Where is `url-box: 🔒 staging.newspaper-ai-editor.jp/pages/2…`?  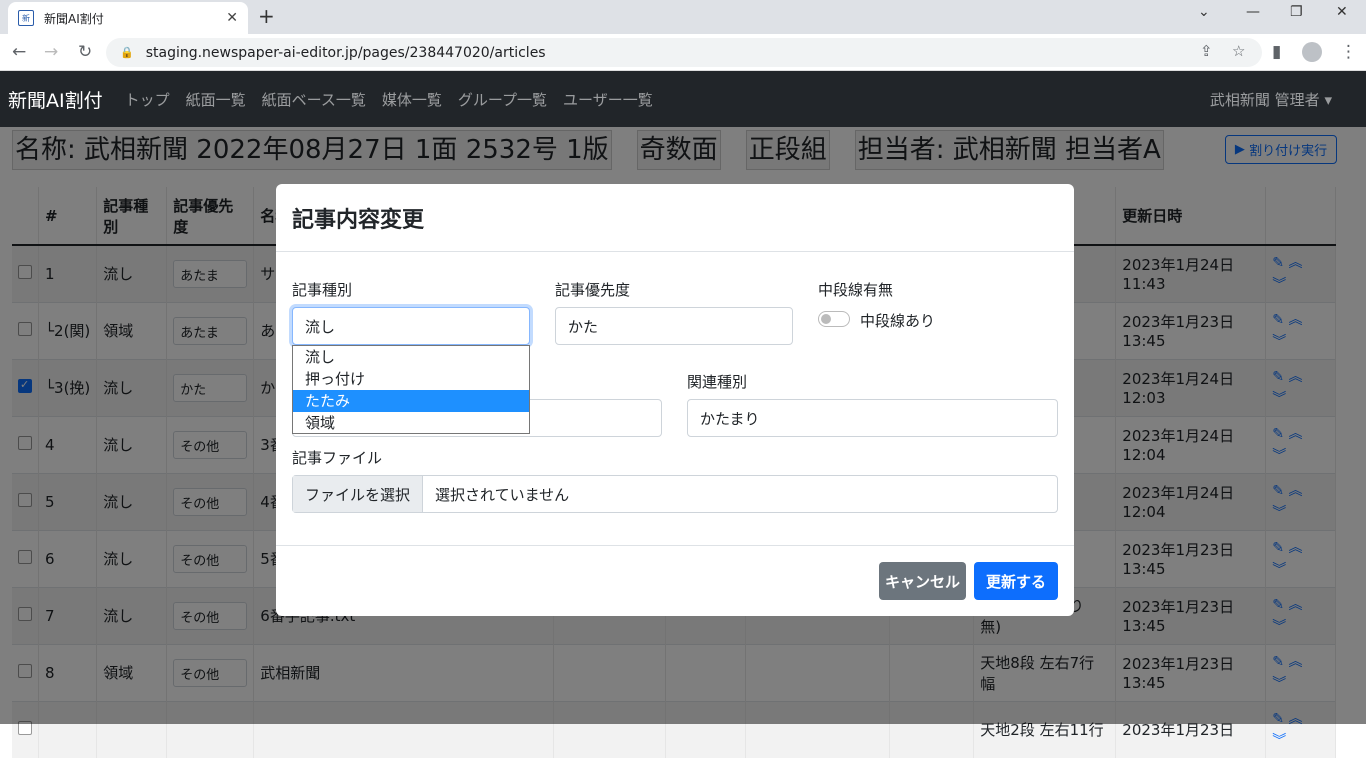
url-box: 🔒 staging.newspaper-ai-editor.jp/pages/2… is located at coordinates (684, 52).